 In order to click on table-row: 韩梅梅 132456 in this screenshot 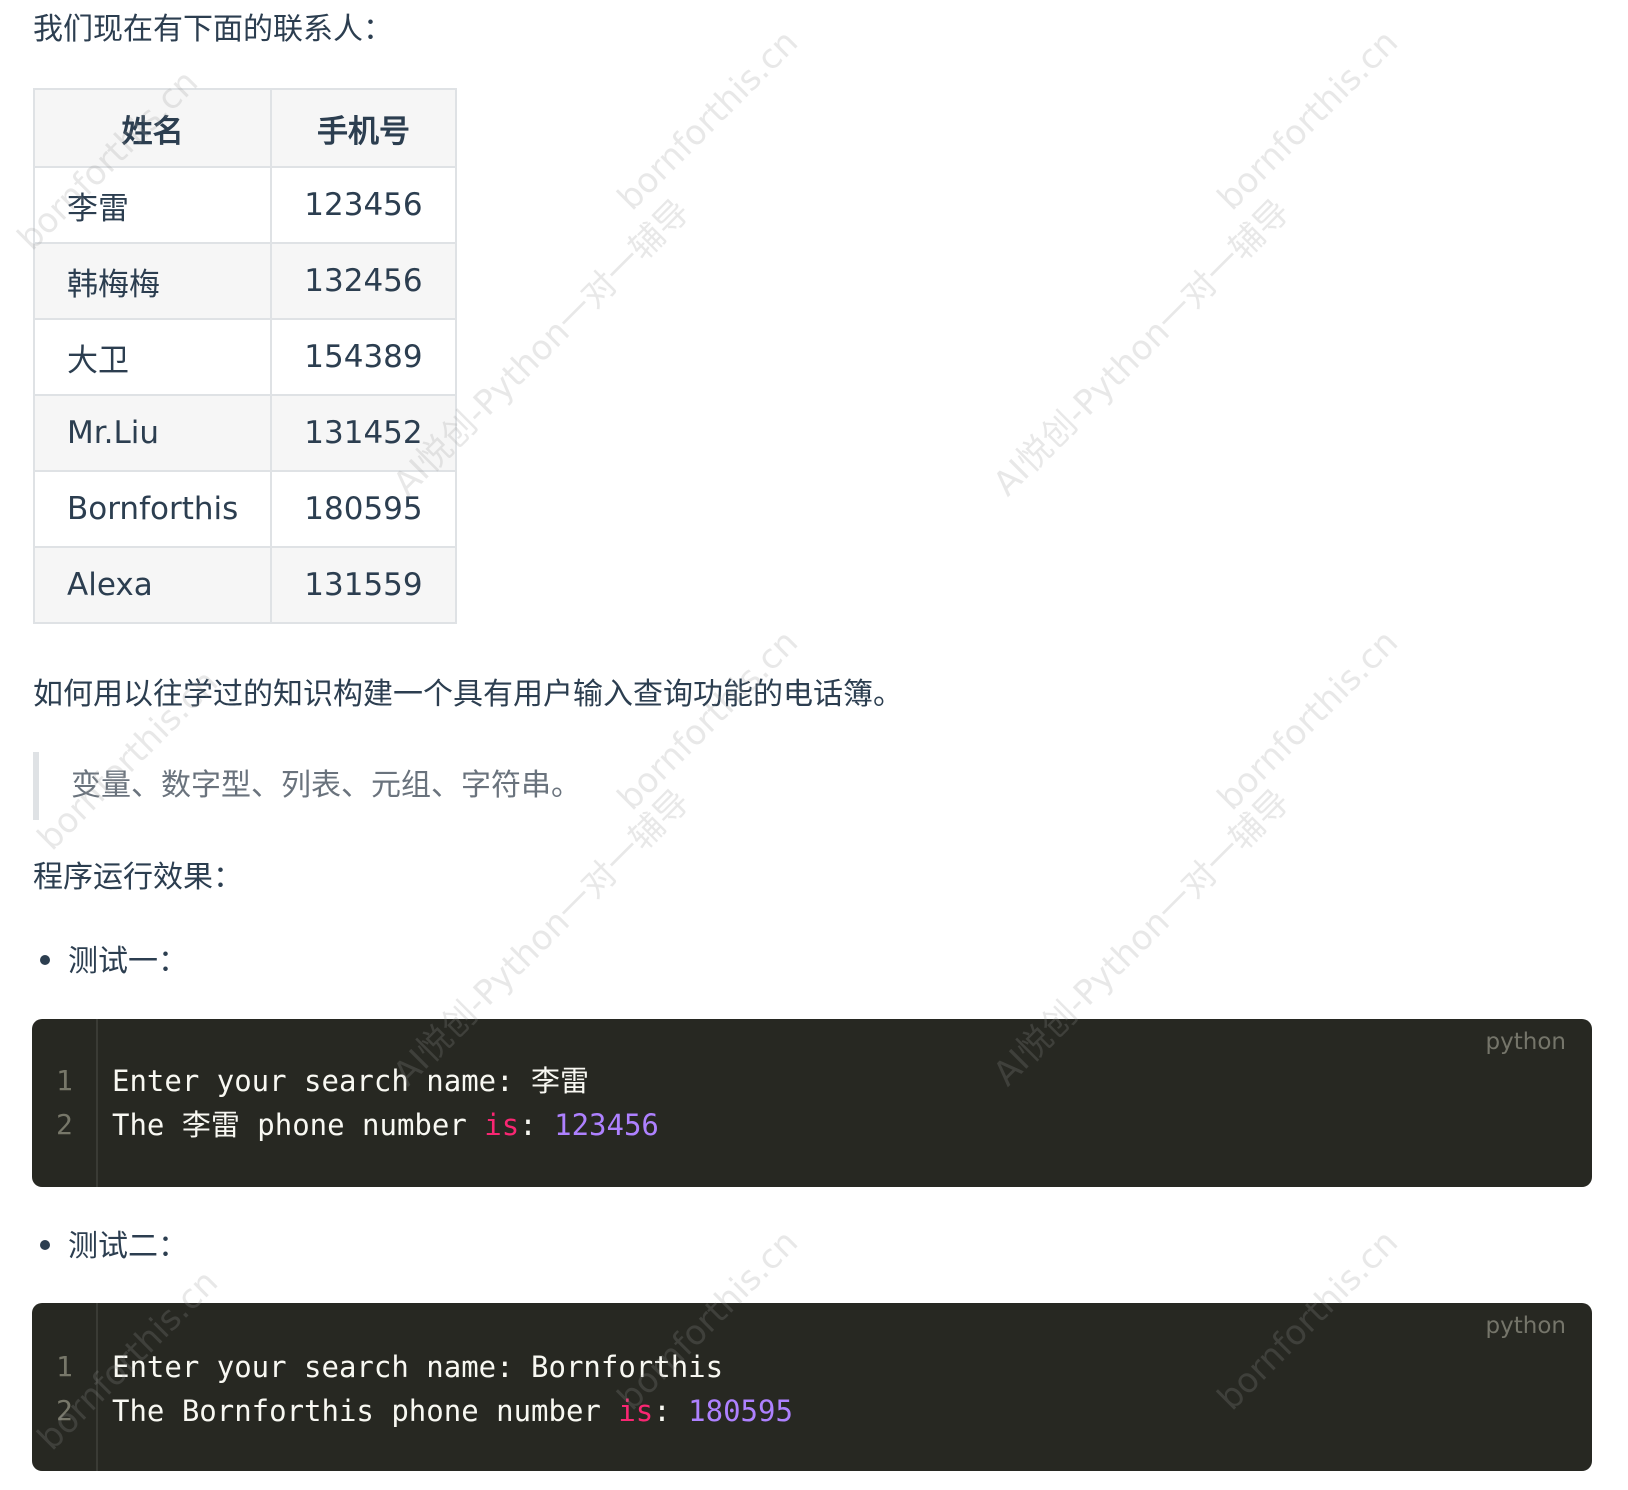, I will do `click(244, 281)`.